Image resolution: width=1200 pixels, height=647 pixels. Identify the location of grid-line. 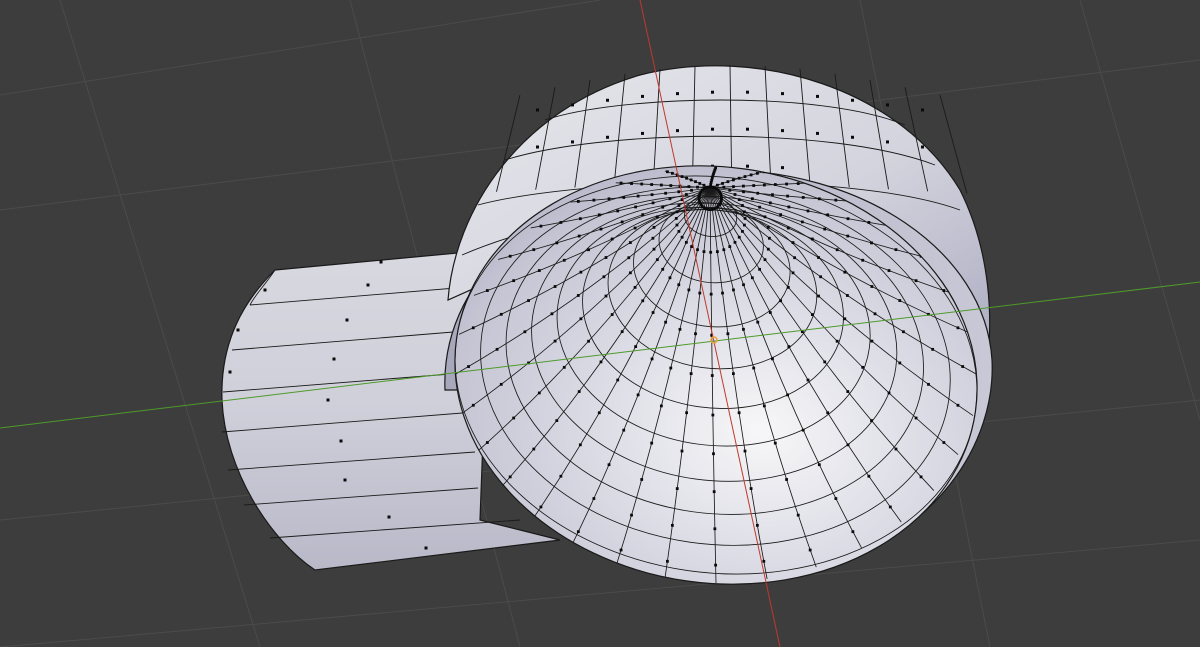
(1139, 210).